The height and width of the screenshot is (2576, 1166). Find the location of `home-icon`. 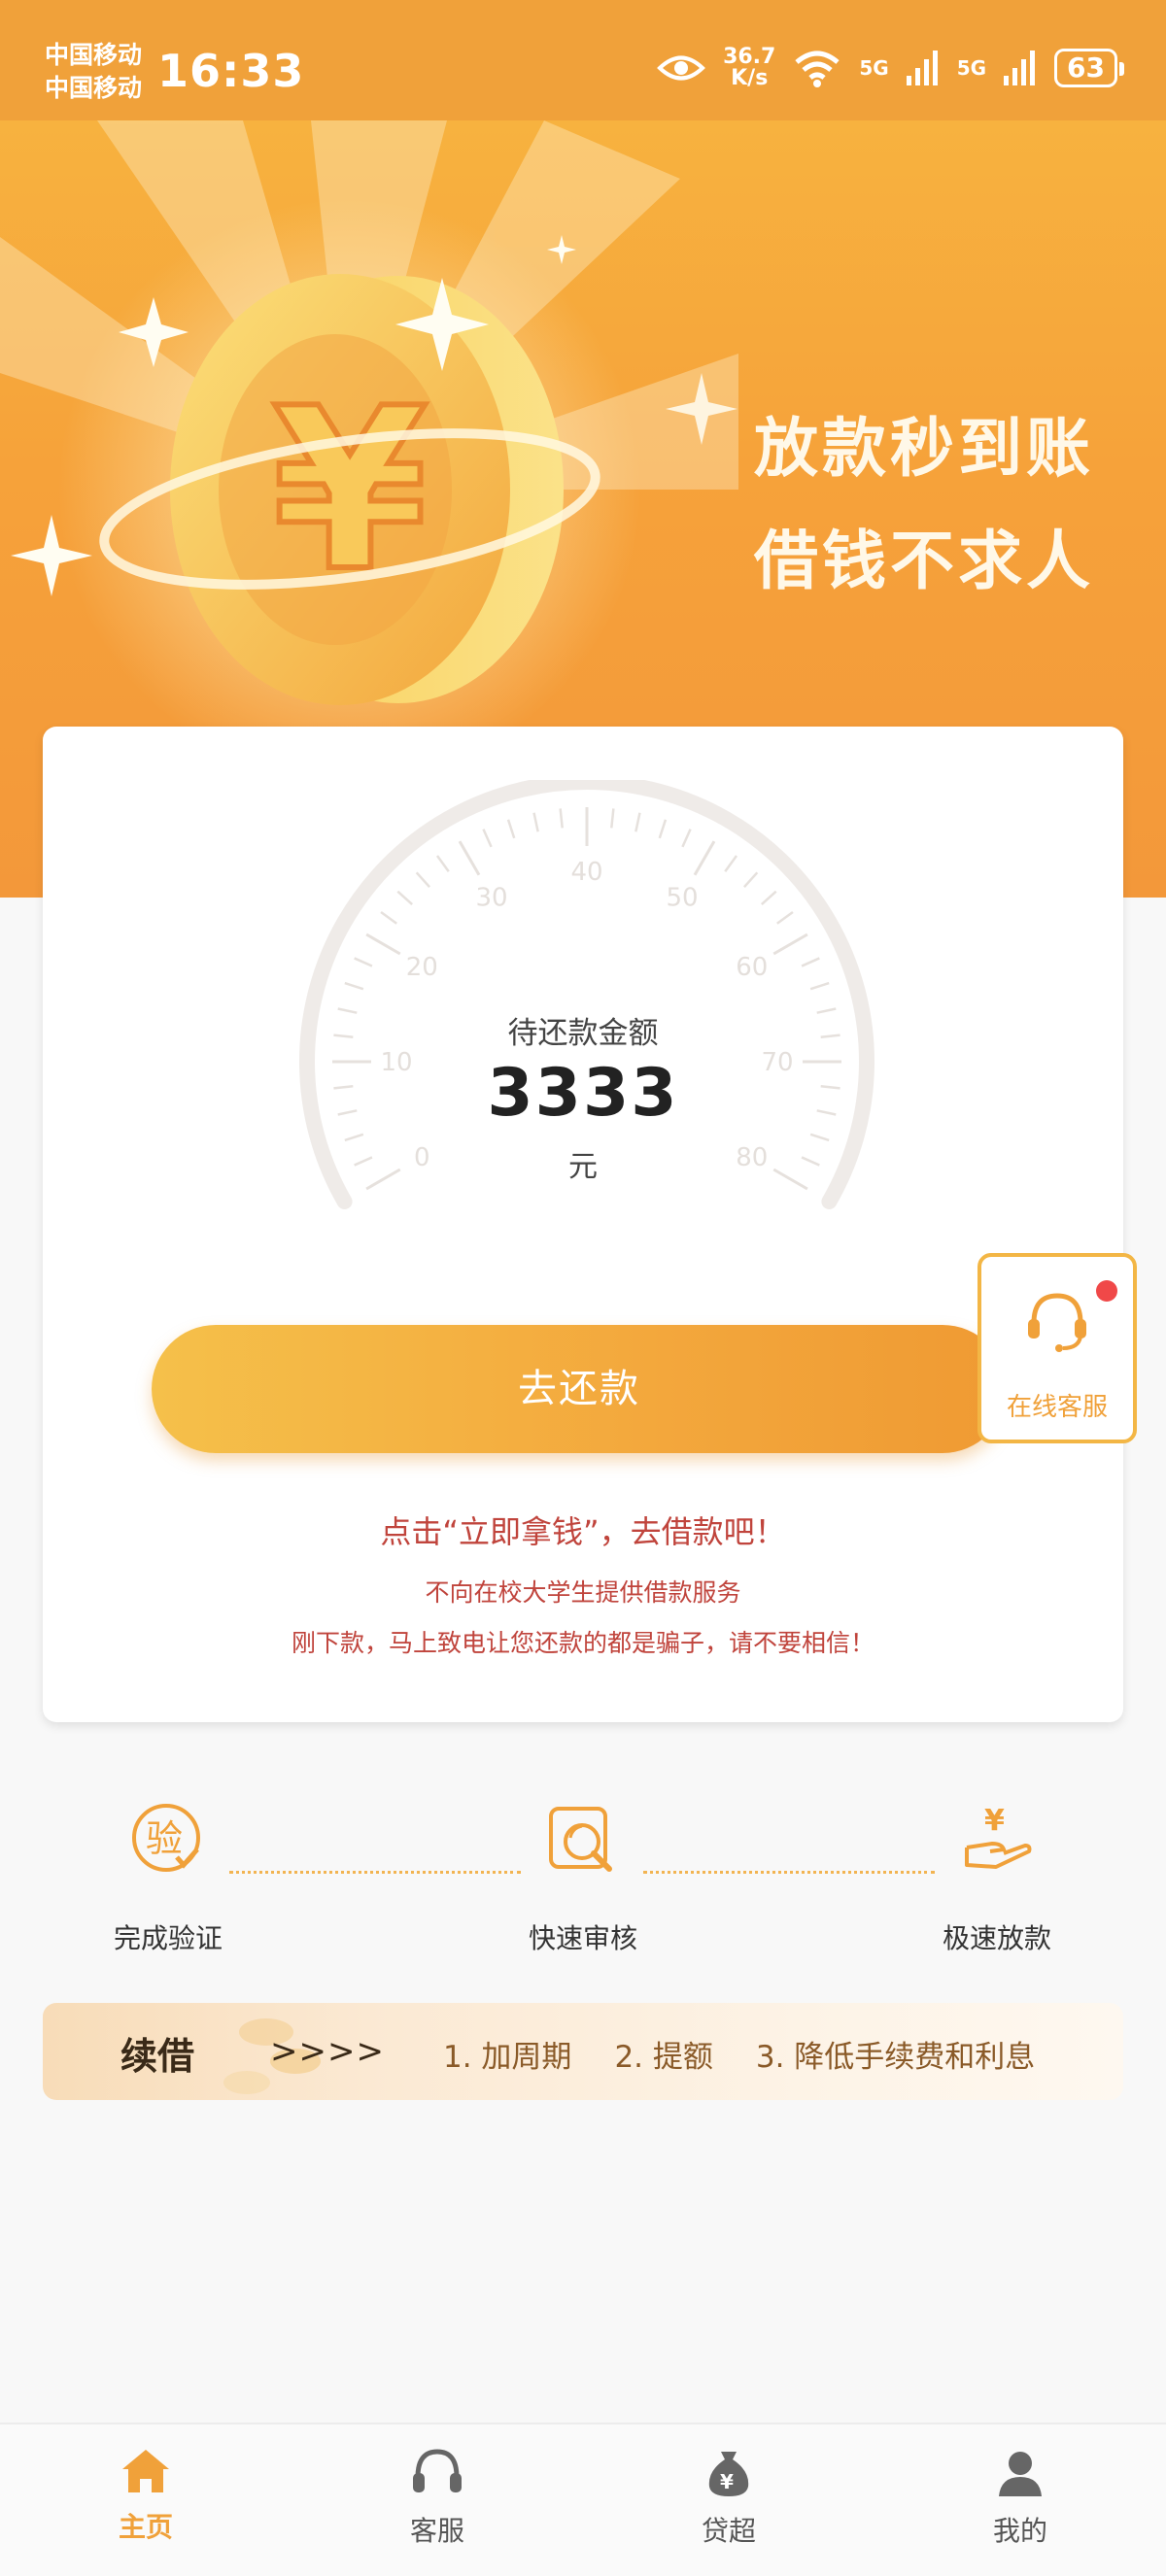

home-icon is located at coordinates (145, 2471).